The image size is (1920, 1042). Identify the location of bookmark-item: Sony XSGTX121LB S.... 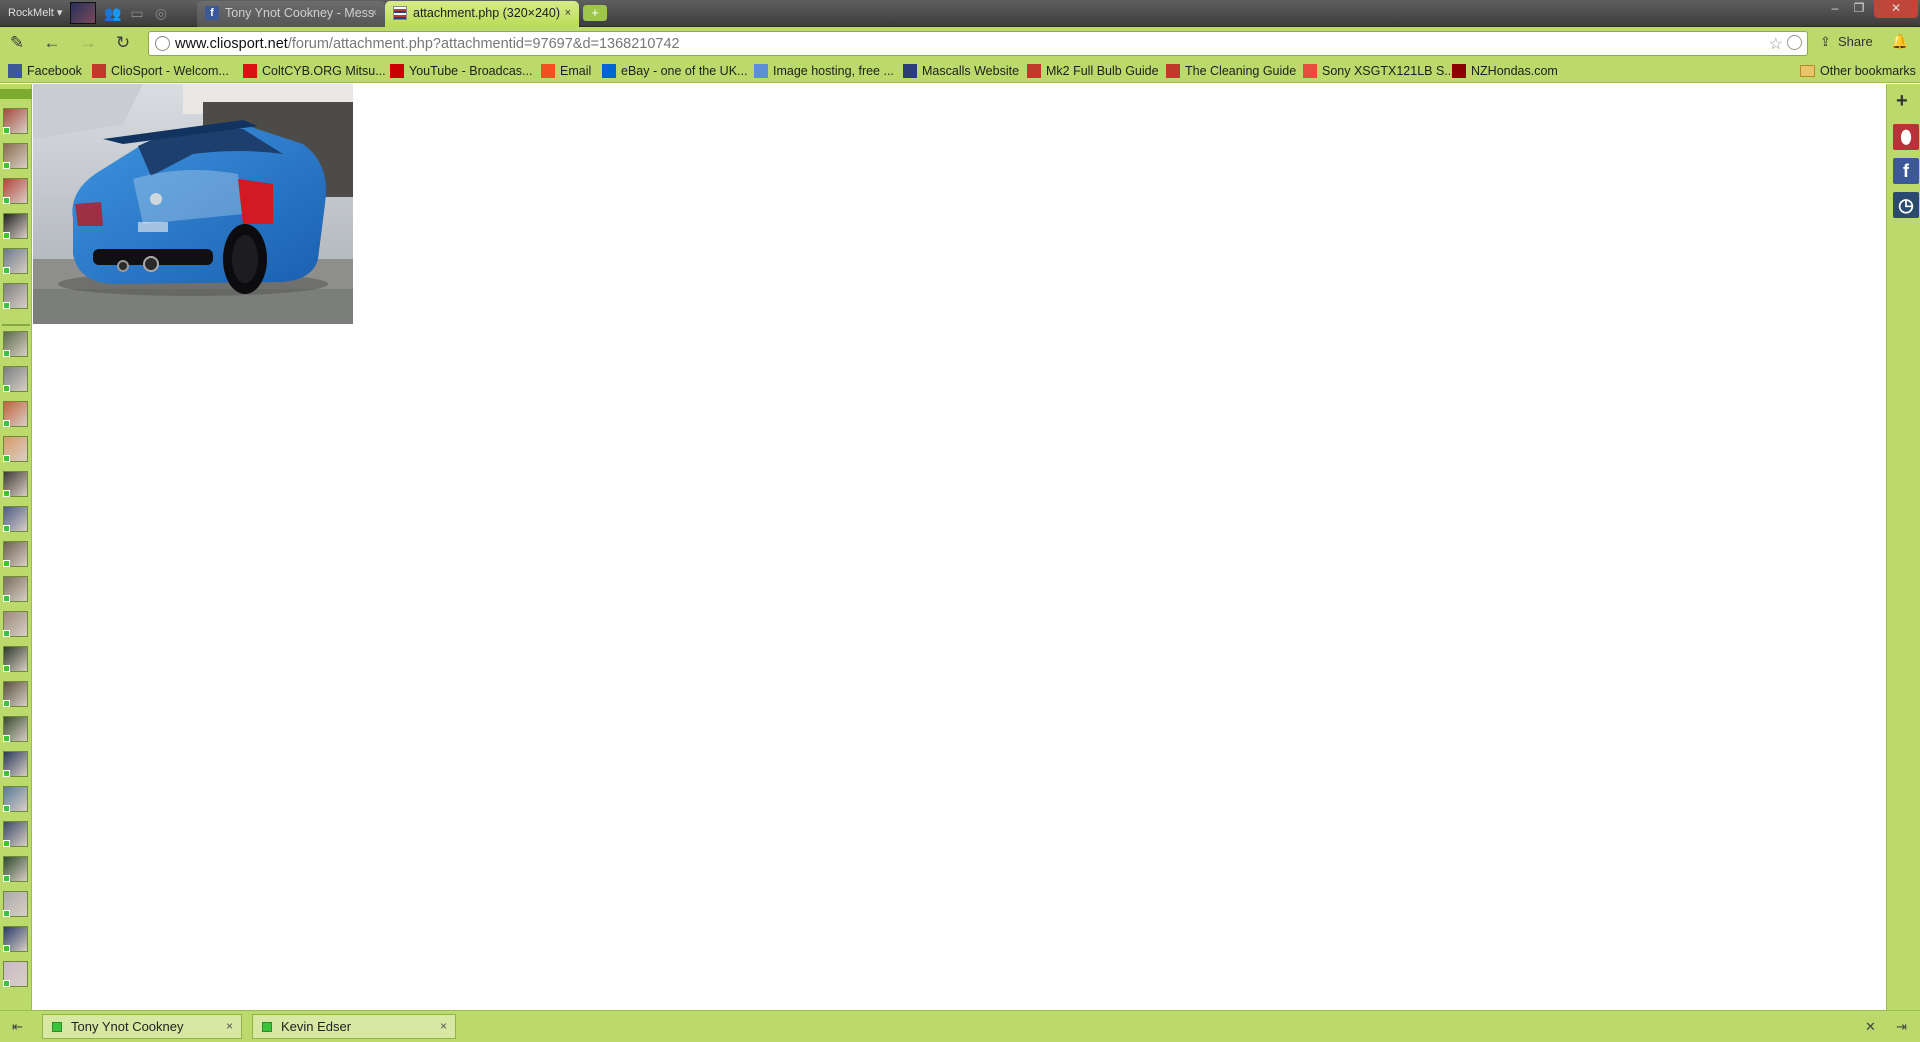
(1379, 71).